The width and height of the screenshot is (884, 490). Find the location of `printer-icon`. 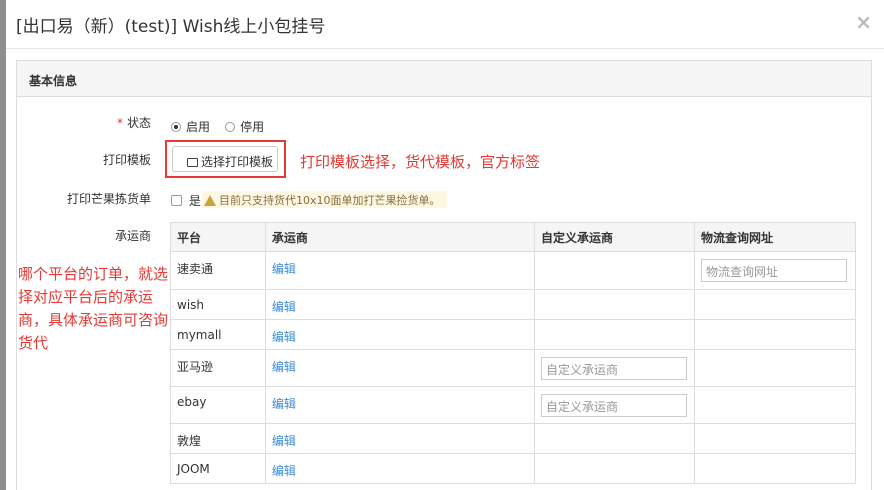

printer-icon is located at coordinates (192, 162).